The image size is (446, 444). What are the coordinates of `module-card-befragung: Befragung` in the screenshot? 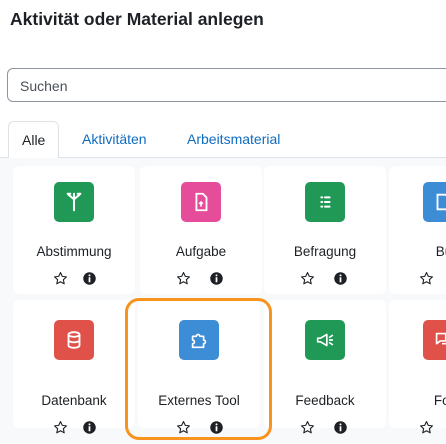 It's located at (325, 230).